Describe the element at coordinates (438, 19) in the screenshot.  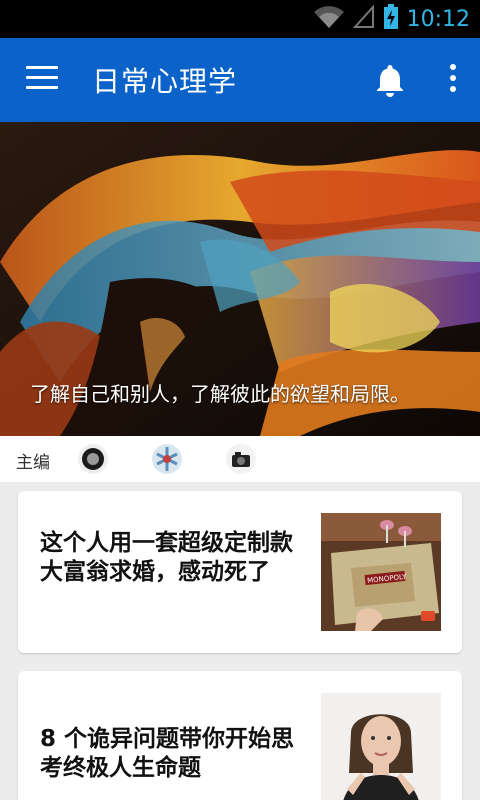
I see `status-time: 10:12` at that location.